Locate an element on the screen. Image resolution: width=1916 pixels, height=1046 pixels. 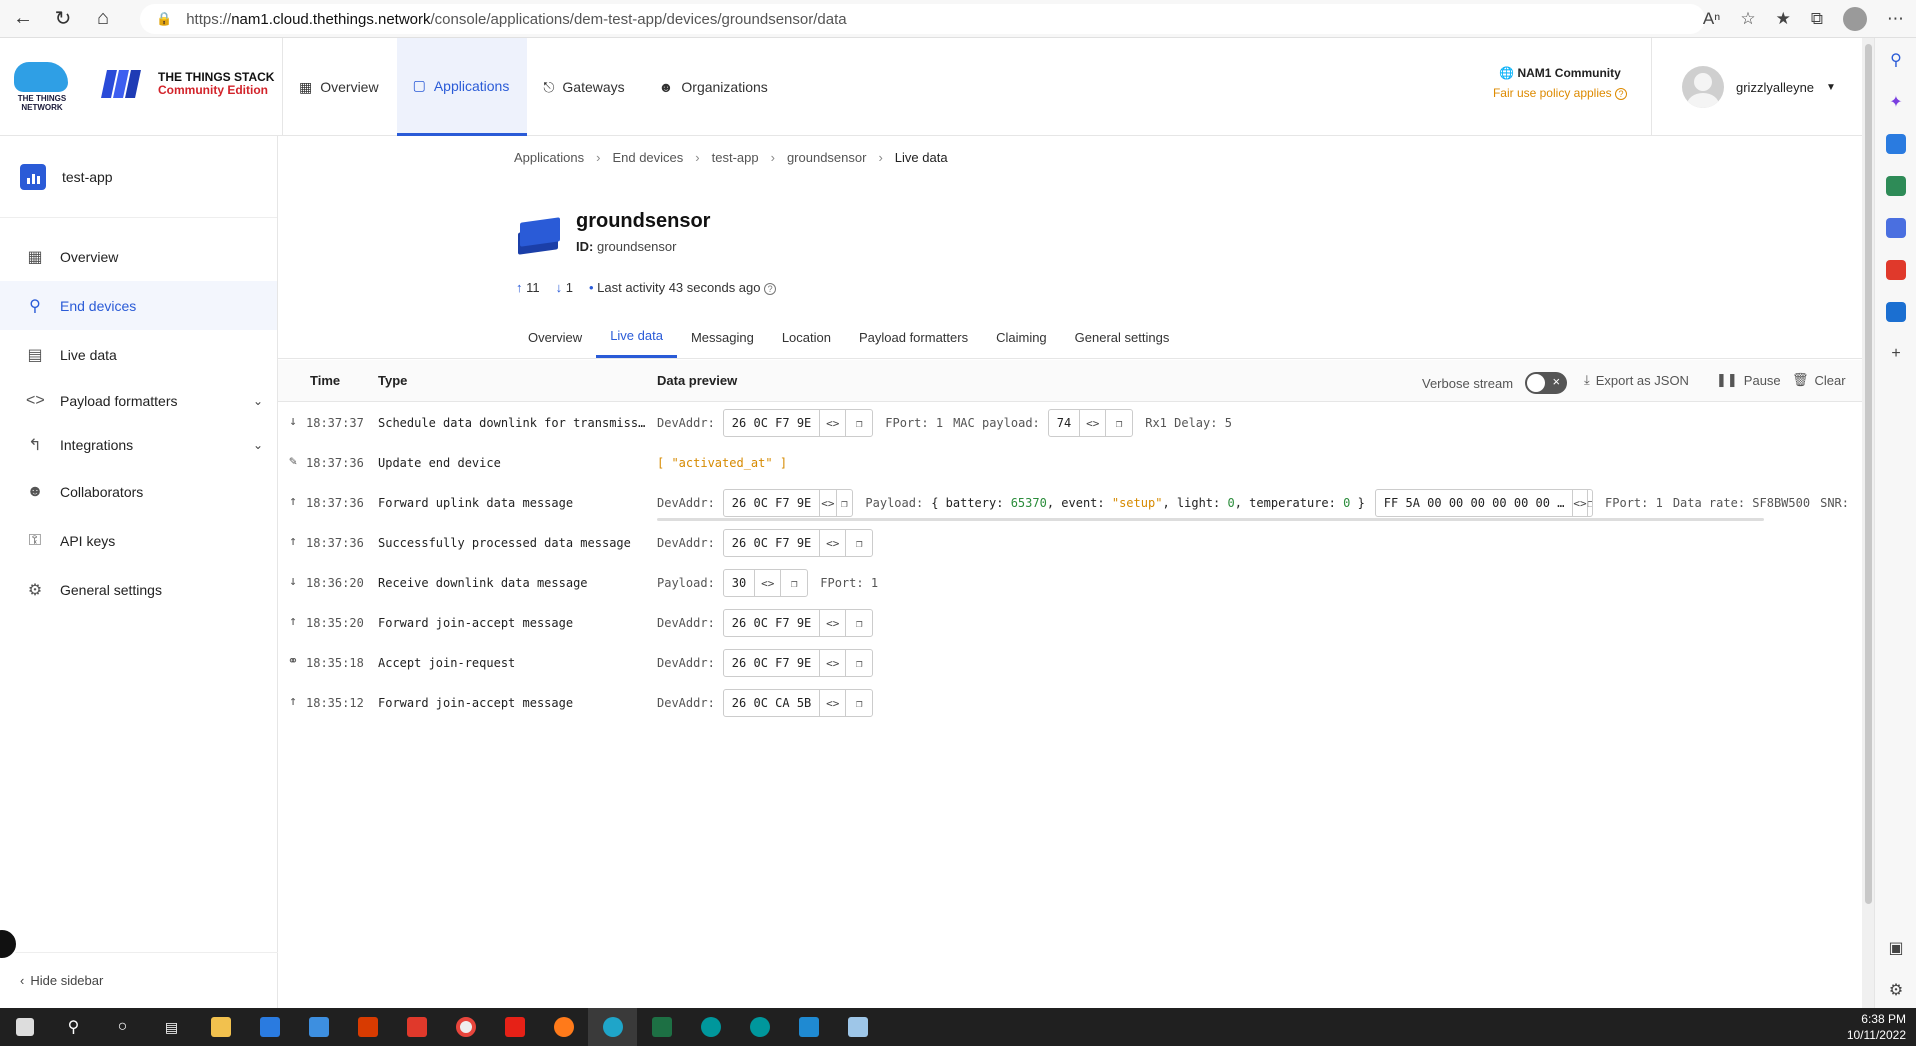
split-screen-icon: ▣ is located at coordinates (1896, 948).